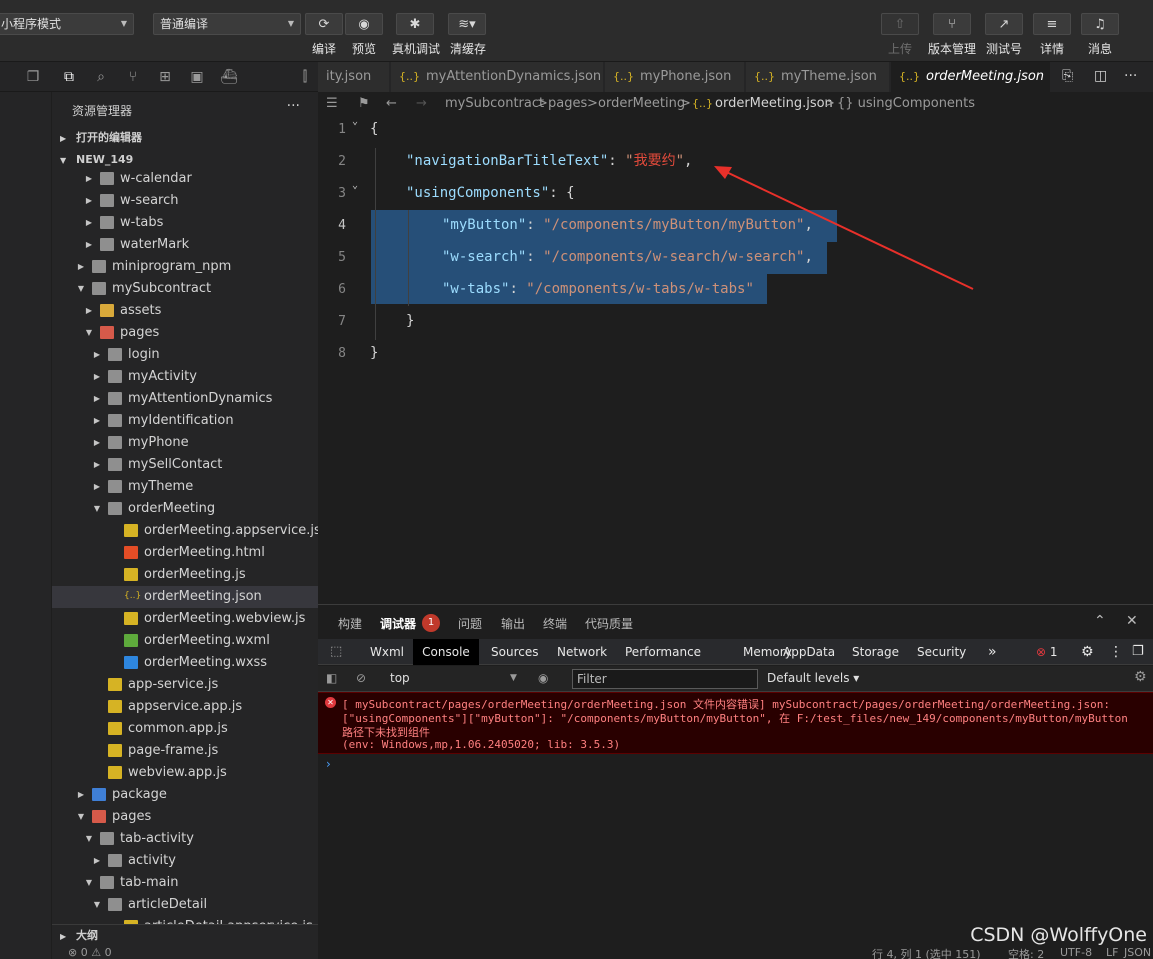  What do you see at coordinates (875, 652) in the screenshot?
I see `devtools-tab-storage: Storage` at bounding box center [875, 652].